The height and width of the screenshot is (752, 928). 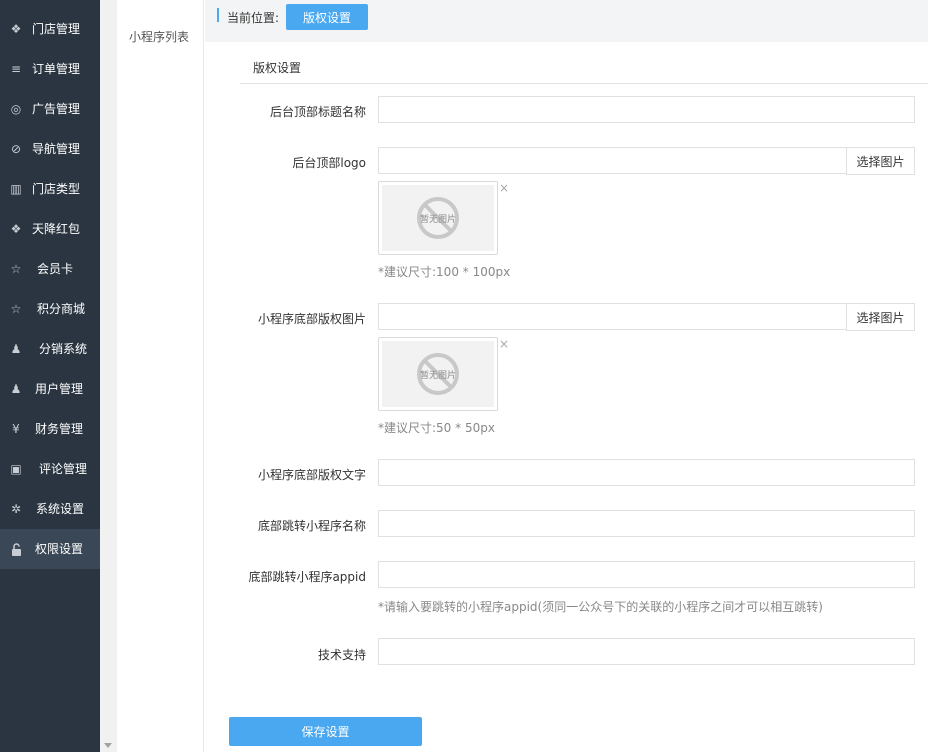 What do you see at coordinates (16, 189) in the screenshot?
I see `bank-icon: ▥` at bounding box center [16, 189].